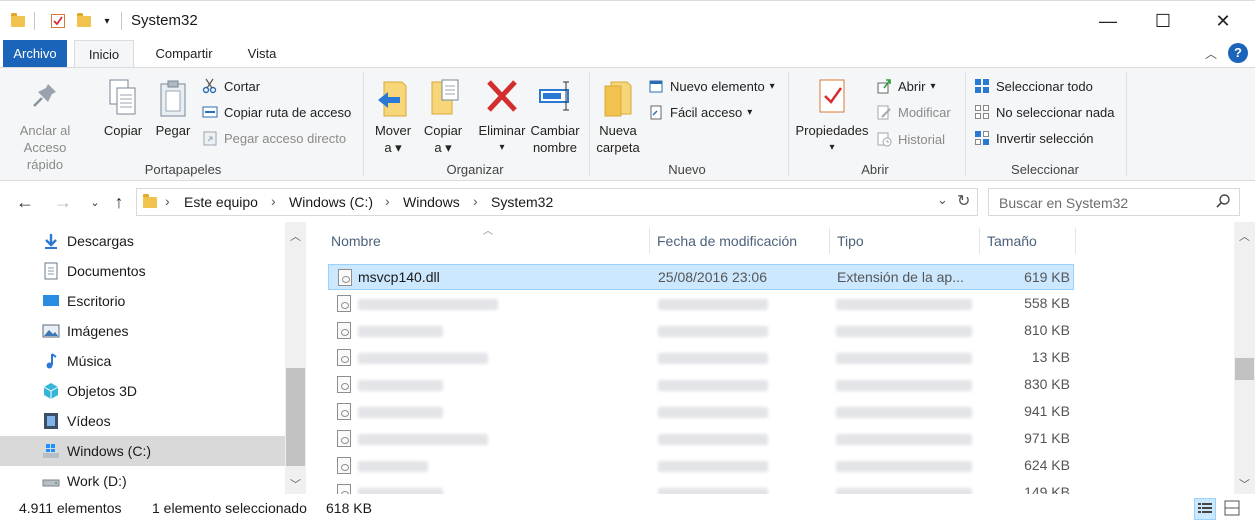 Image resolution: width=1255 pixels, height=525 pixels. Describe the element at coordinates (1211, 53) in the screenshot. I see `collapse-ribbon-icon: ︿` at that location.